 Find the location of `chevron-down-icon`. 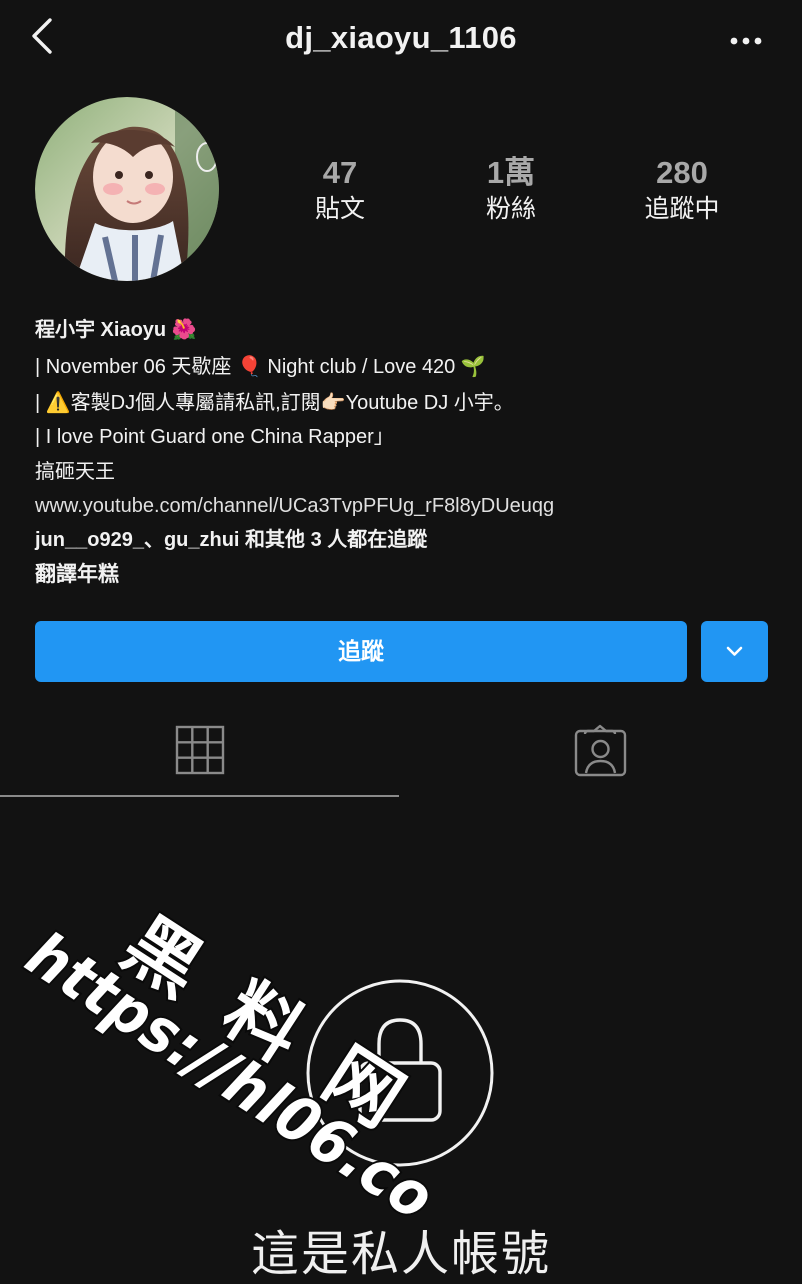

chevron-down-icon is located at coordinates (734, 651).